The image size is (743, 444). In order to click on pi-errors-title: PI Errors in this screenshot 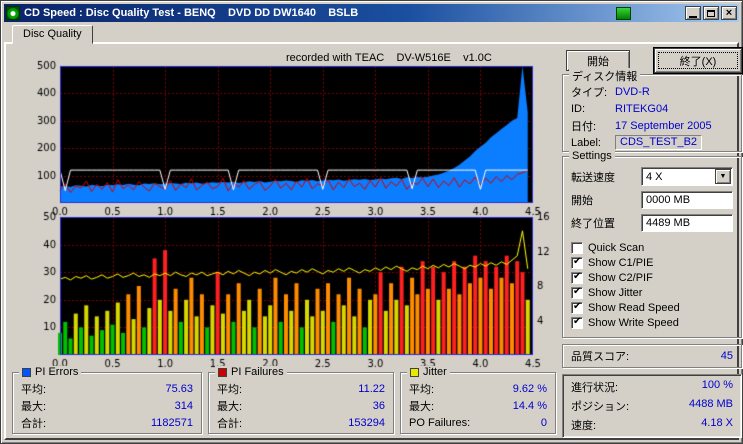, I will do `click(57, 372)`.